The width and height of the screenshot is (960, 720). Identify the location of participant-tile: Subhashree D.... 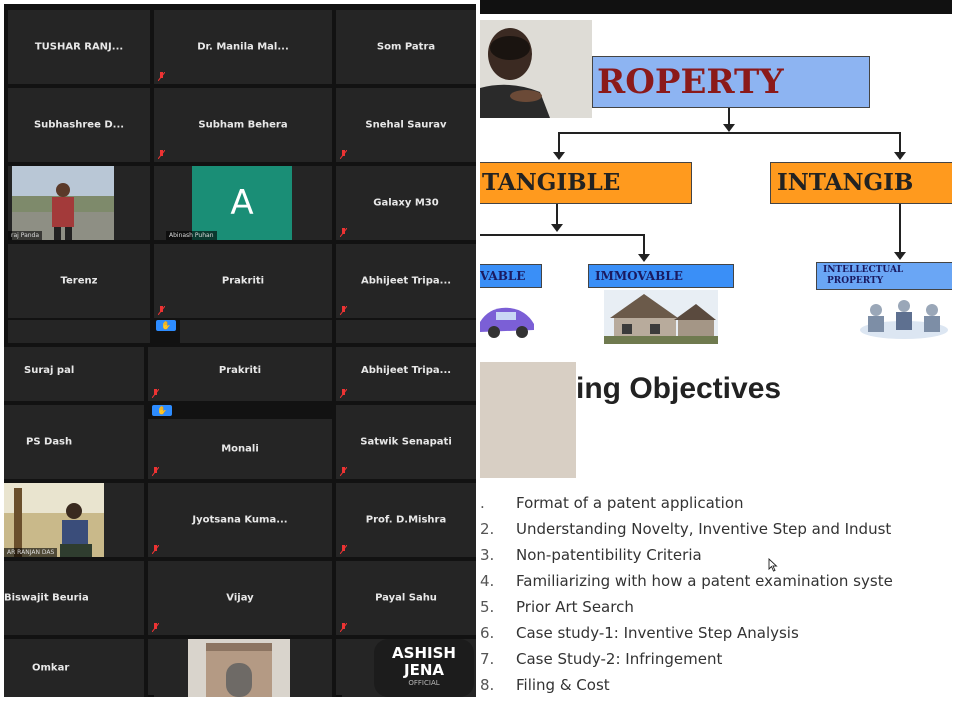
(79, 125).